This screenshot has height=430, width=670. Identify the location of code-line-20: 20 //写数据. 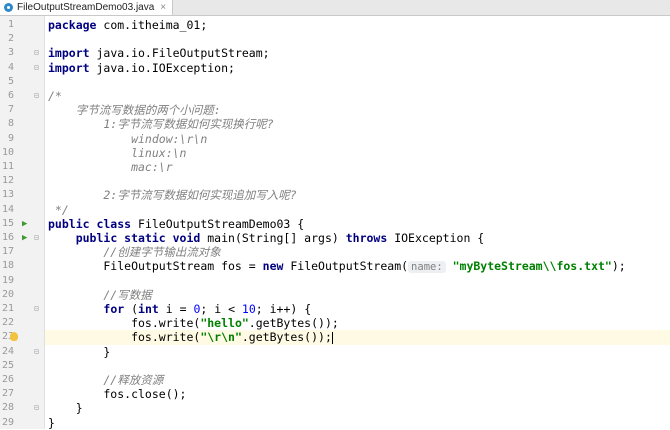
(336, 294).